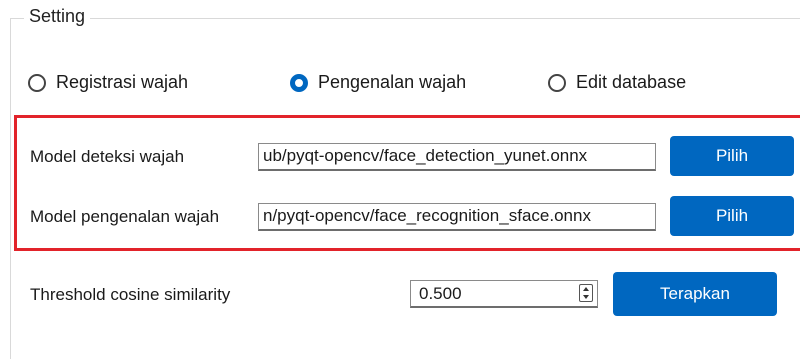 The height and width of the screenshot is (359, 800). Describe the element at coordinates (732, 216) in the screenshot. I see `recognition-model-choose-button: Pilih` at that location.